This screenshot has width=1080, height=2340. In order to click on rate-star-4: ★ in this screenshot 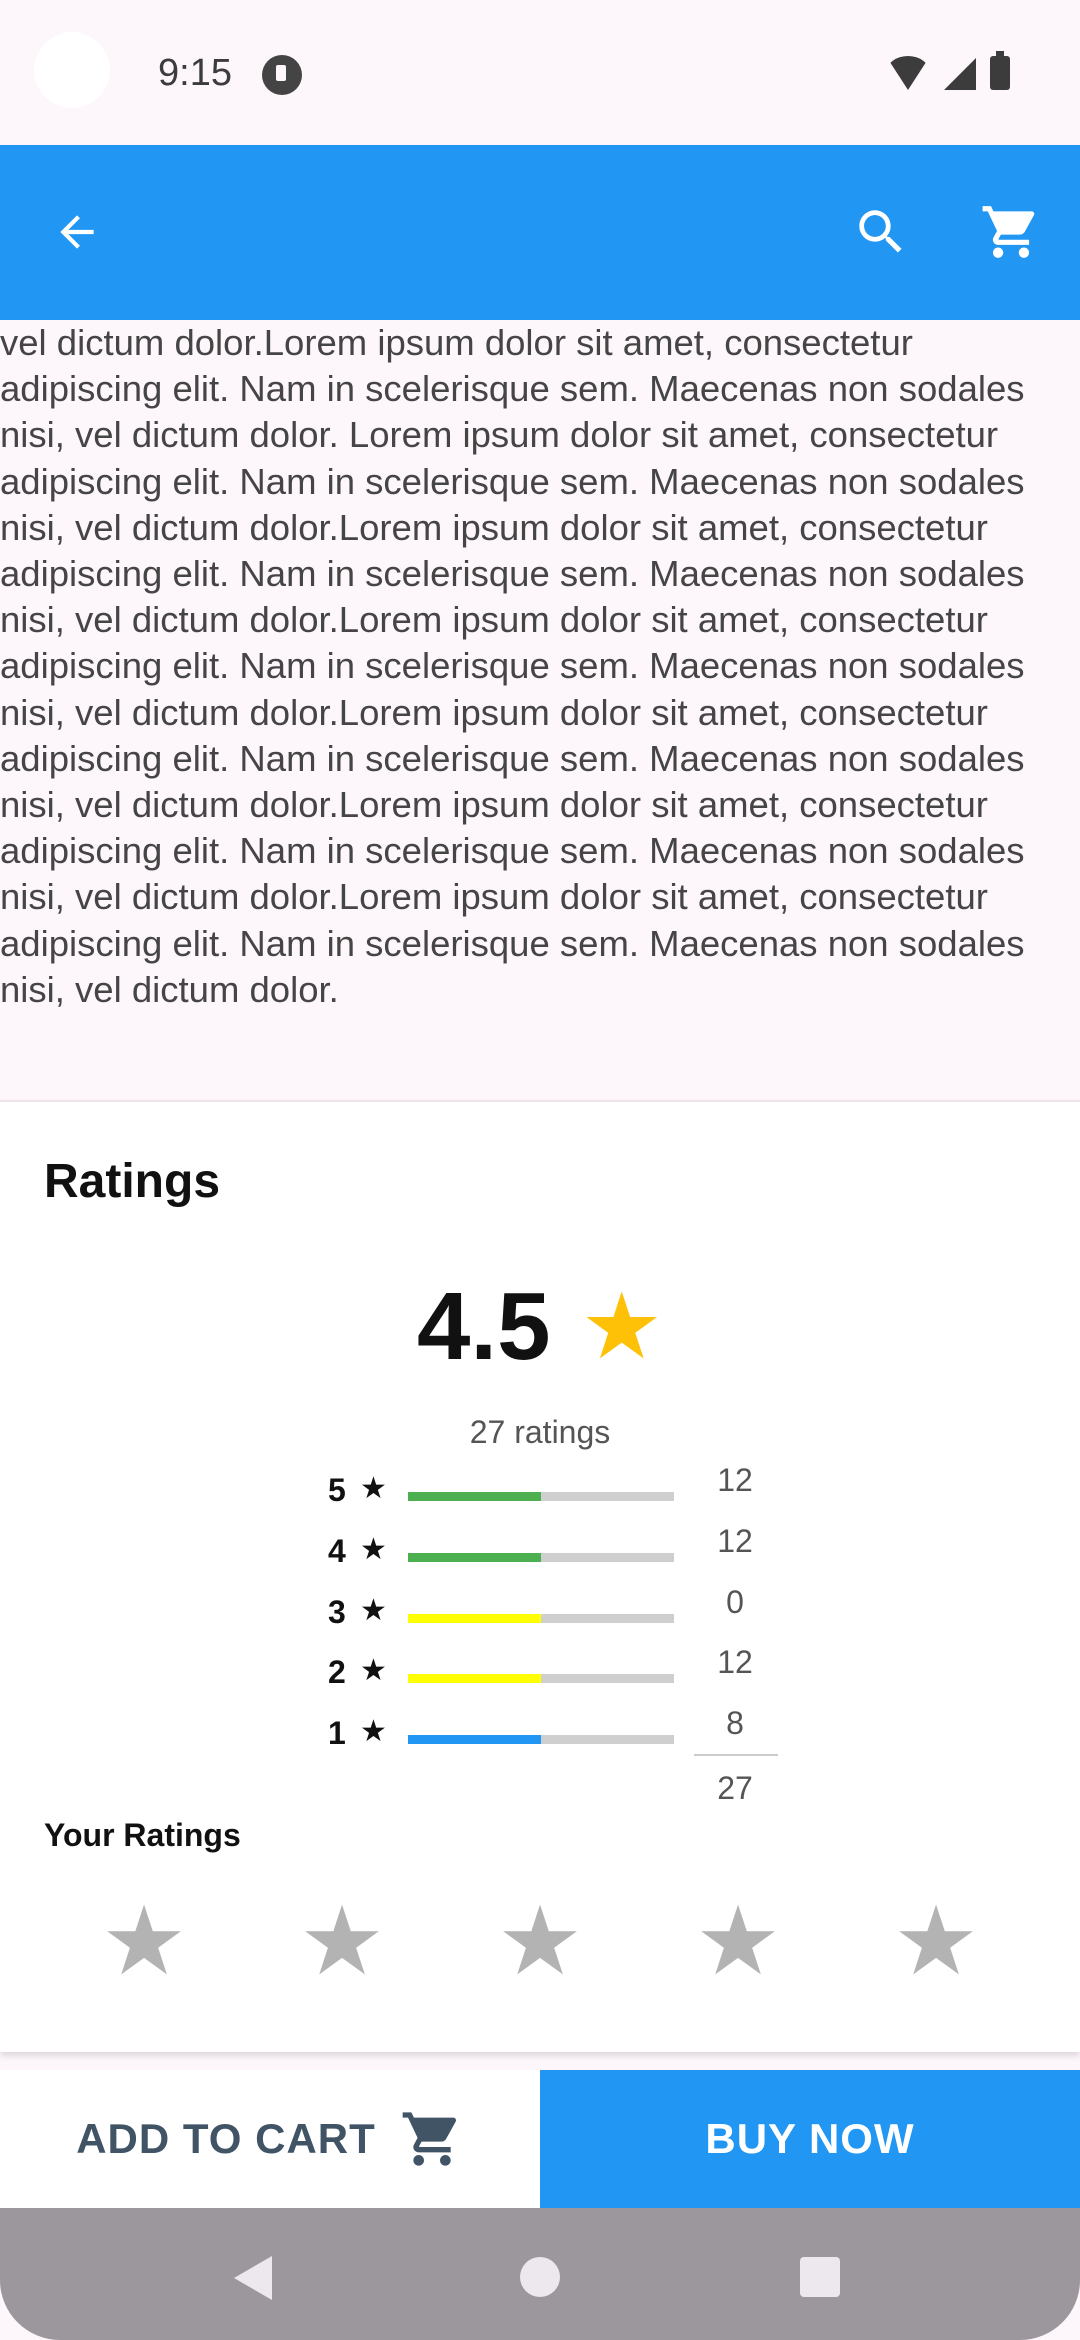, I will do `click(738, 1942)`.